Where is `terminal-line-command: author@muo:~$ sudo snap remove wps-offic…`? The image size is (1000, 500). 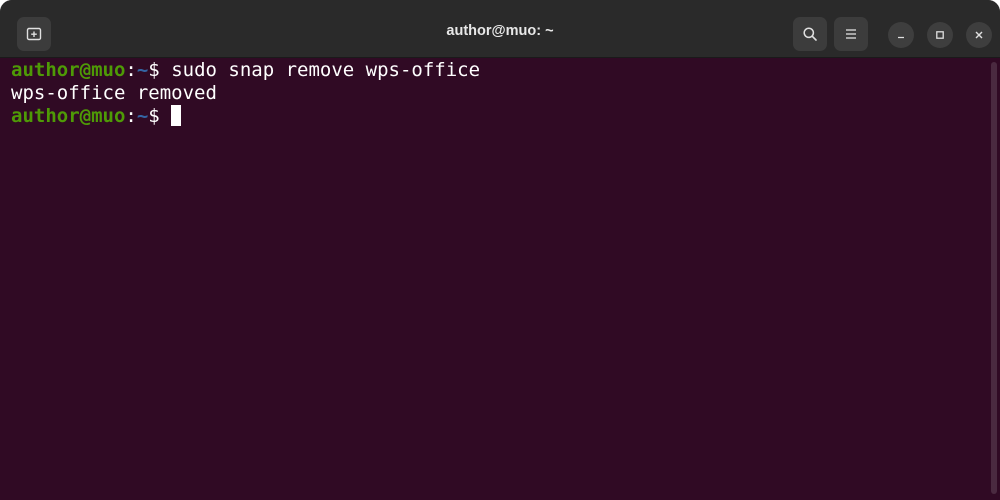
terminal-line-command: author@muo:~$ sudo snap remove wps-offic… is located at coordinates (505, 70).